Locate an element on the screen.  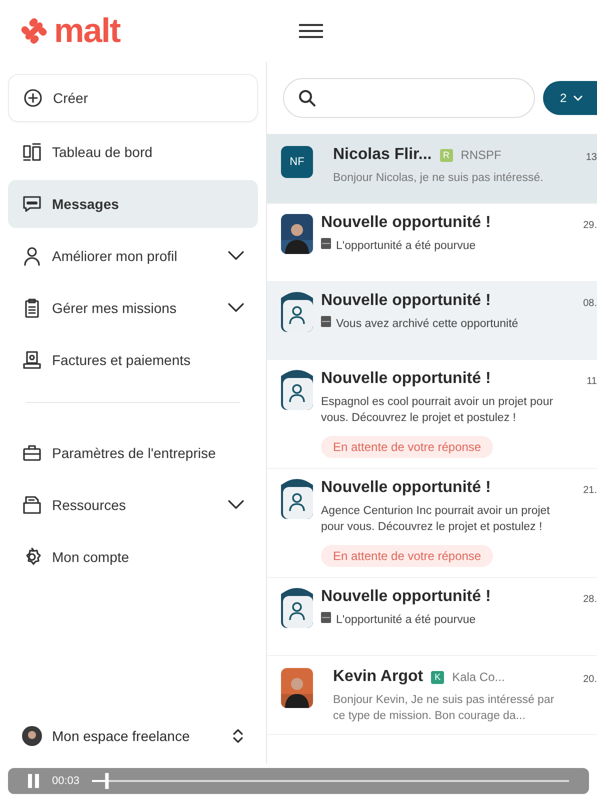
user-icon is located at coordinates (32, 256).